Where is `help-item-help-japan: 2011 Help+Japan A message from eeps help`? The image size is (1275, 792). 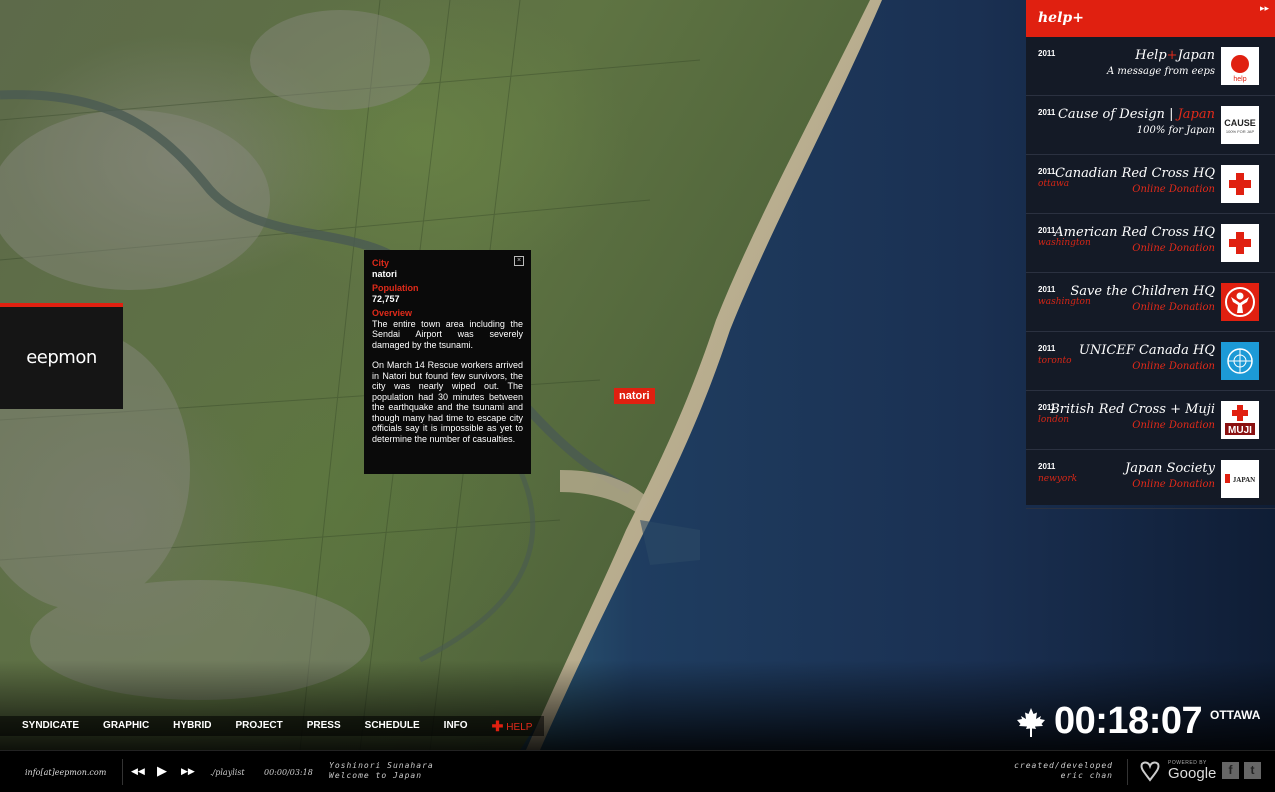 help-item-help-japan: 2011 Help+Japan A message from eeps help is located at coordinates (1150, 66).